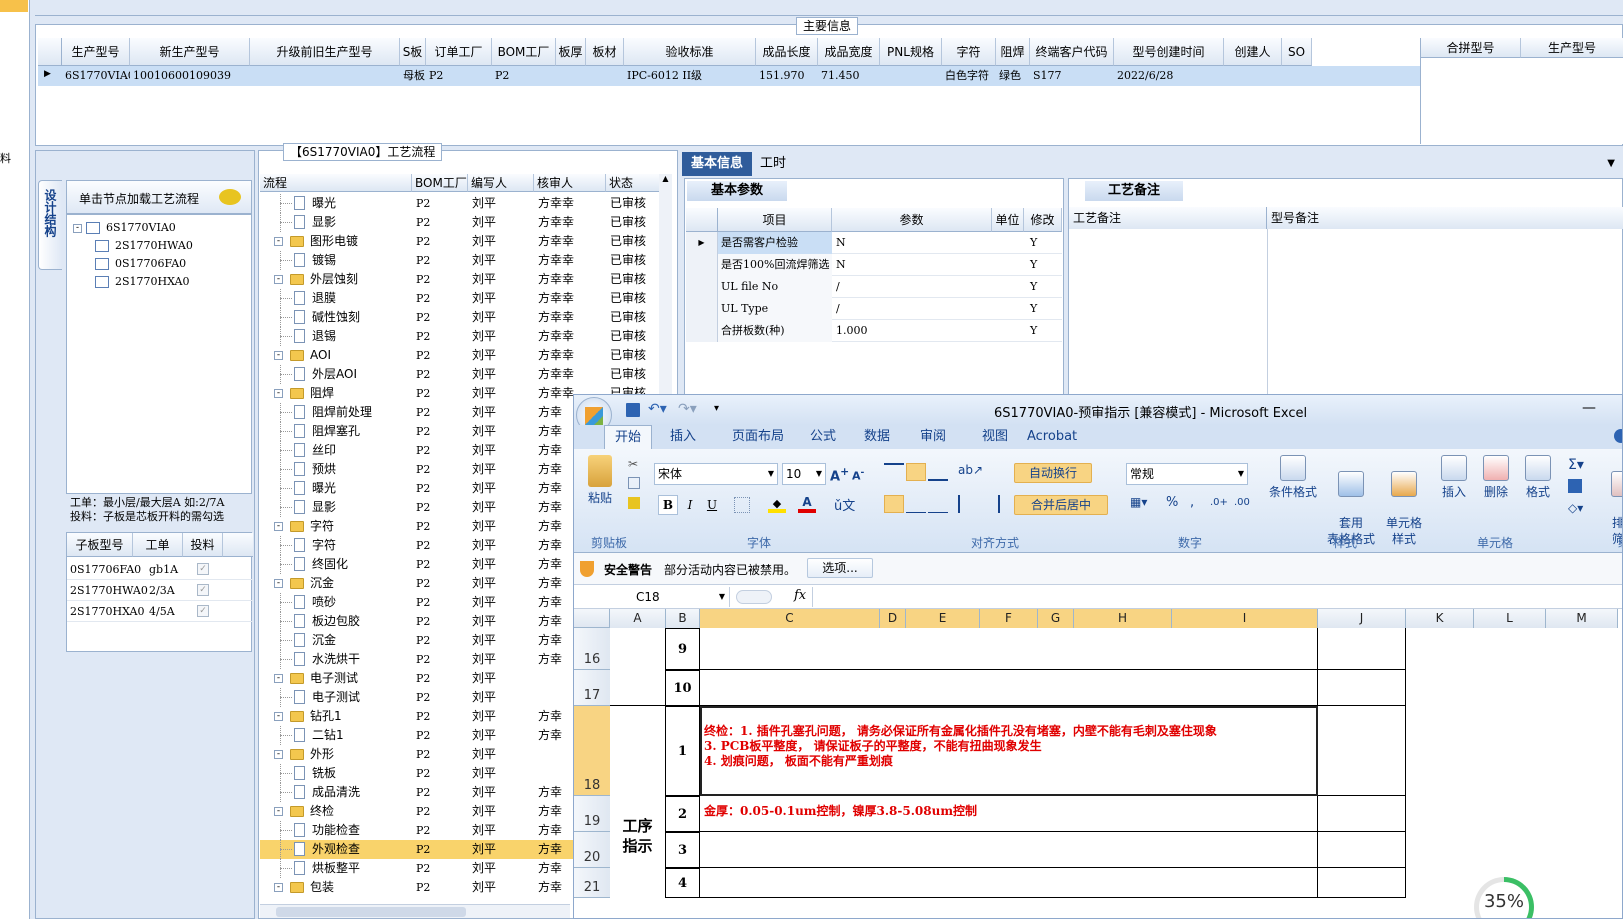 This screenshot has width=1623, height=919. What do you see at coordinates (657, 409) in the screenshot?
I see `undo-icon: ↶▾` at bounding box center [657, 409].